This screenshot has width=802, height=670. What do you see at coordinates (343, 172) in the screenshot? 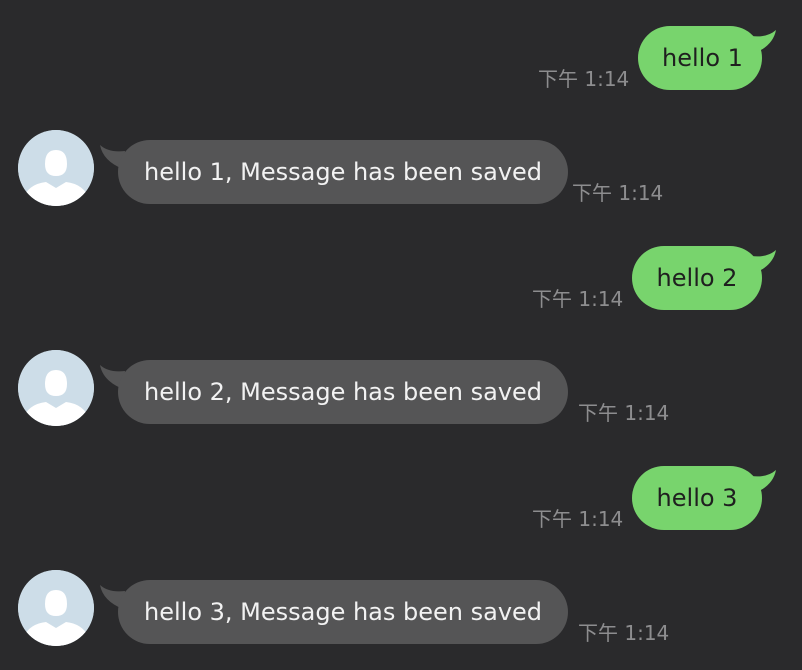
I see `incoming-message-bubble: hello 1, Message has been saved` at bounding box center [343, 172].